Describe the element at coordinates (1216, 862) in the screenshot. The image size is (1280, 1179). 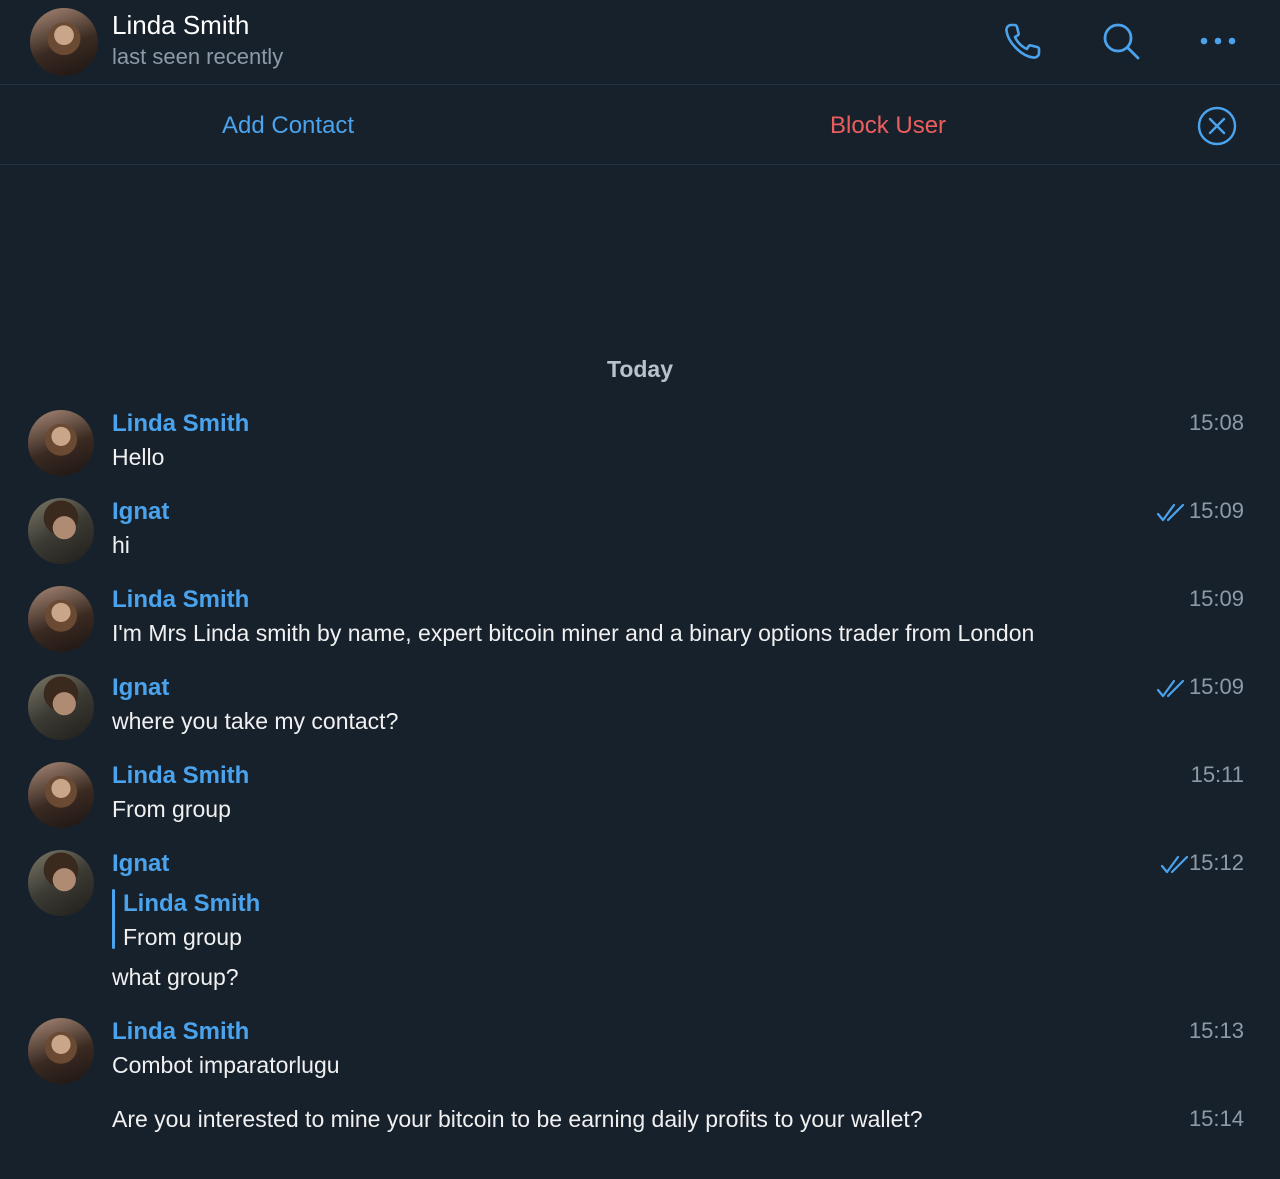
I see `message-time: 15:12` at that location.